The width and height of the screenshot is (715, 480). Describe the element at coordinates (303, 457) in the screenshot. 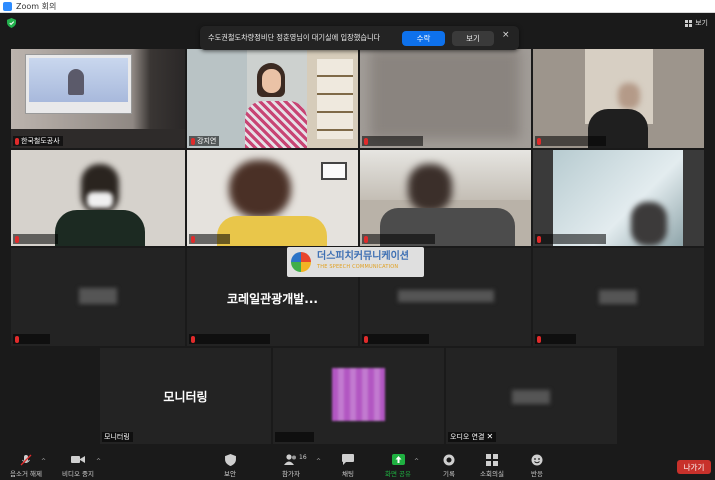

I see `participants-count: 16` at that location.